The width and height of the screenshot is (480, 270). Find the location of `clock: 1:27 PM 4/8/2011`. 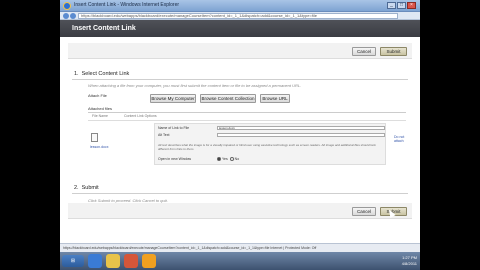

clock: 1:27 PM 4/8/2011 is located at coordinates (409, 260).